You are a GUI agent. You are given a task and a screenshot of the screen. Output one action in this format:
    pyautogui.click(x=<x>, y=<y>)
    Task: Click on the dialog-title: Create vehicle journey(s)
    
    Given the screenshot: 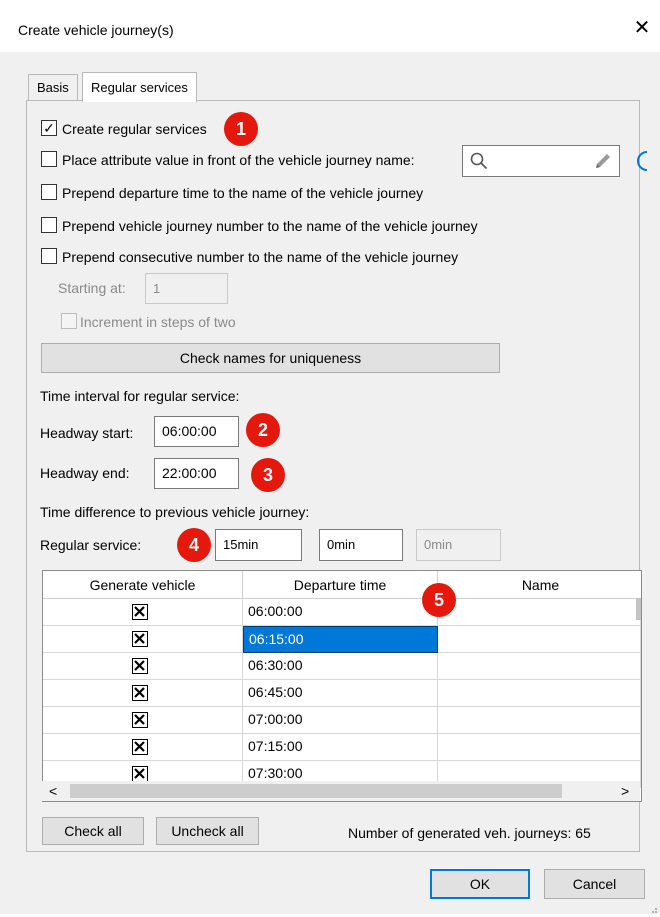 What is the action you would take?
    pyautogui.click(x=96, y=30)
    